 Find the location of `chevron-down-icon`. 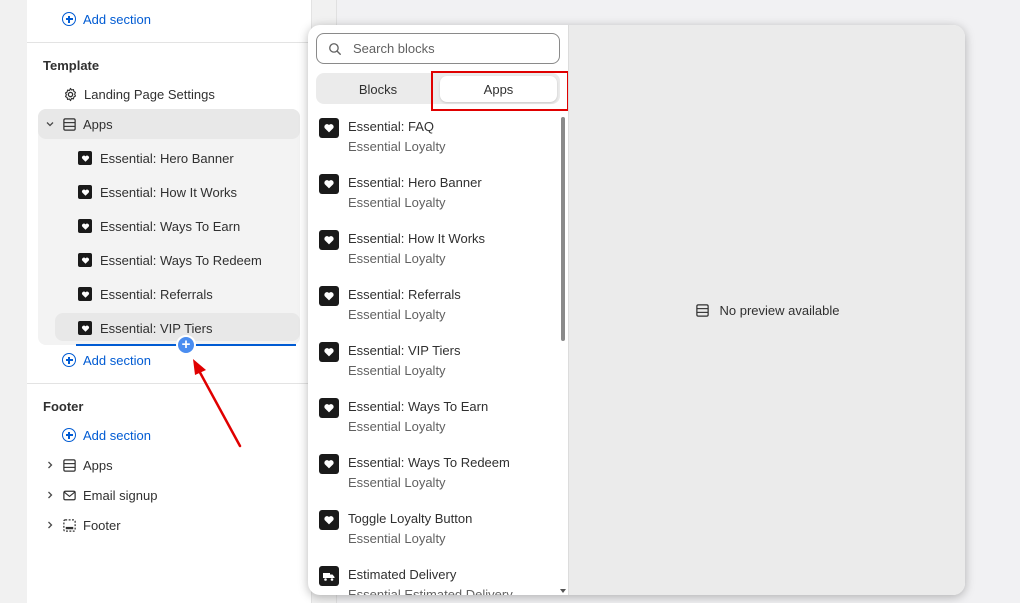

chevron-down-icon is located at coordinates (50, 124).